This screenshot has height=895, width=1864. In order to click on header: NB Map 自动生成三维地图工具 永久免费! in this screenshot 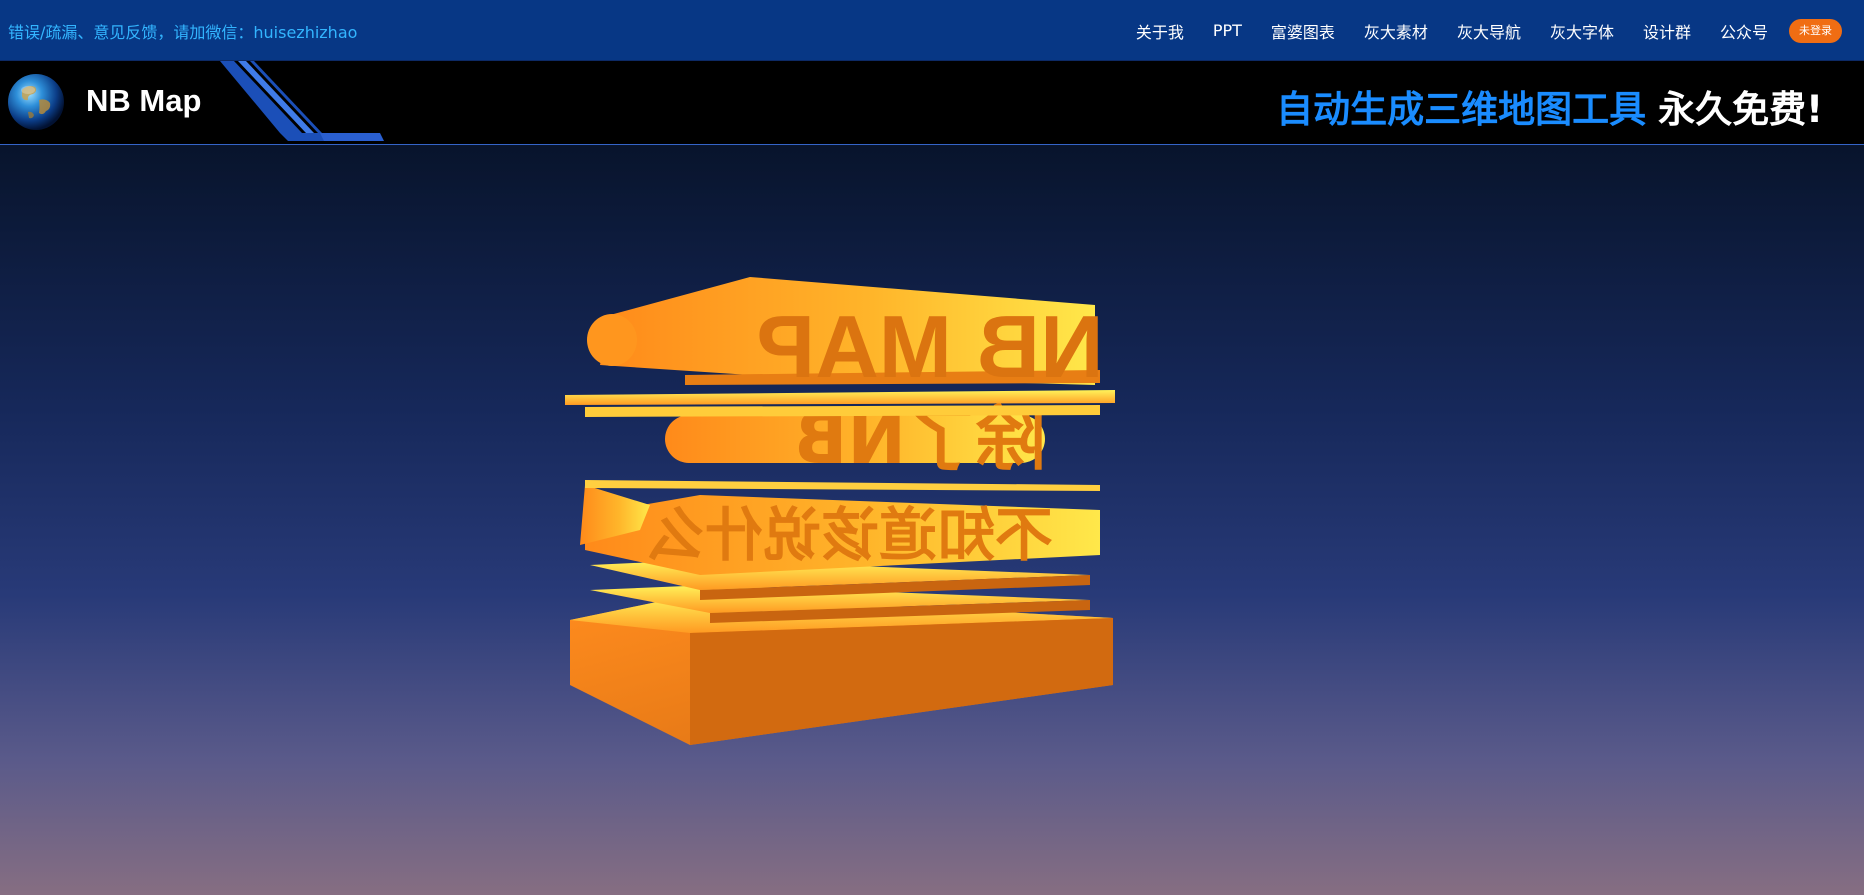, I will do `click(932, 103)`.